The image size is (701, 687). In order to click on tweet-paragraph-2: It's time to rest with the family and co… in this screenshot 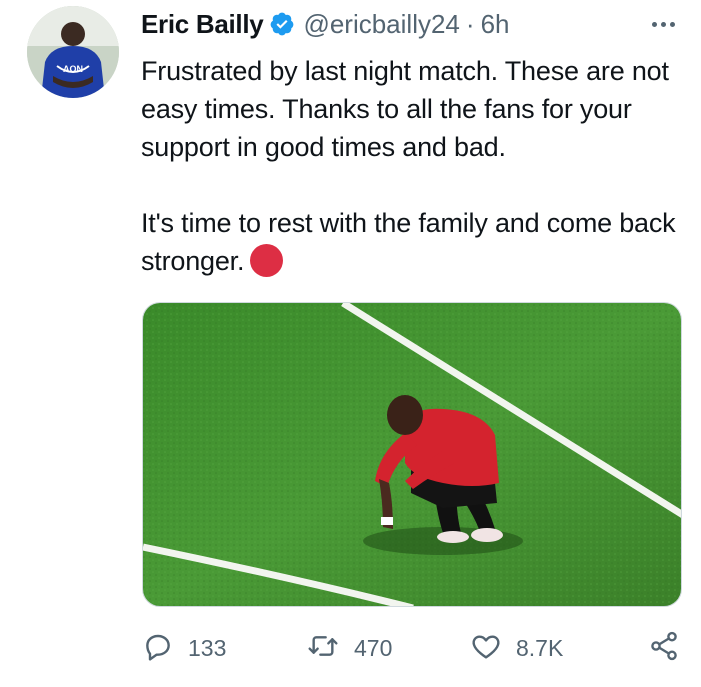, I will do `click(411, 242)`.